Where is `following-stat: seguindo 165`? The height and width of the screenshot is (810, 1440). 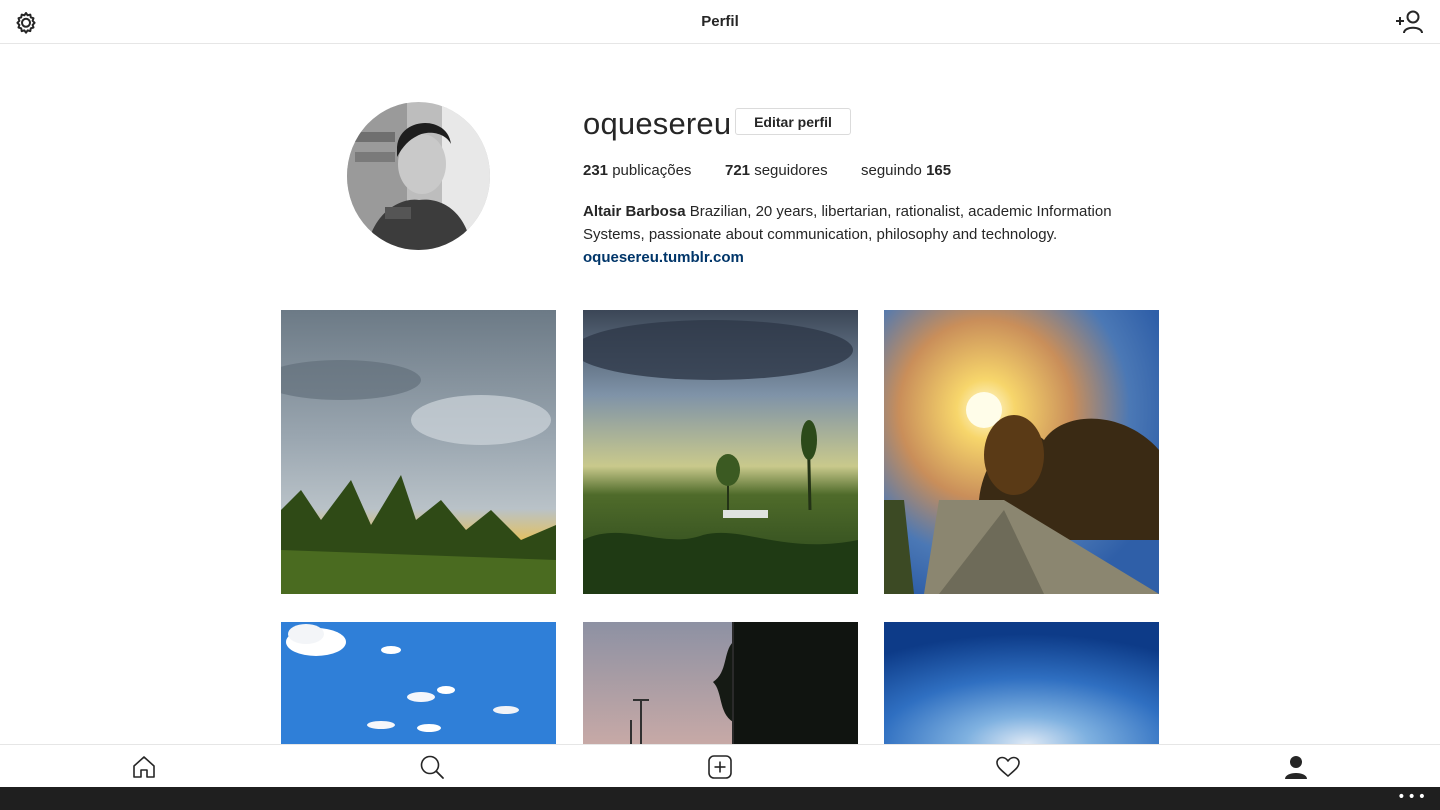 following-stat: seguindo 165 is located at coordinates (906, 170).